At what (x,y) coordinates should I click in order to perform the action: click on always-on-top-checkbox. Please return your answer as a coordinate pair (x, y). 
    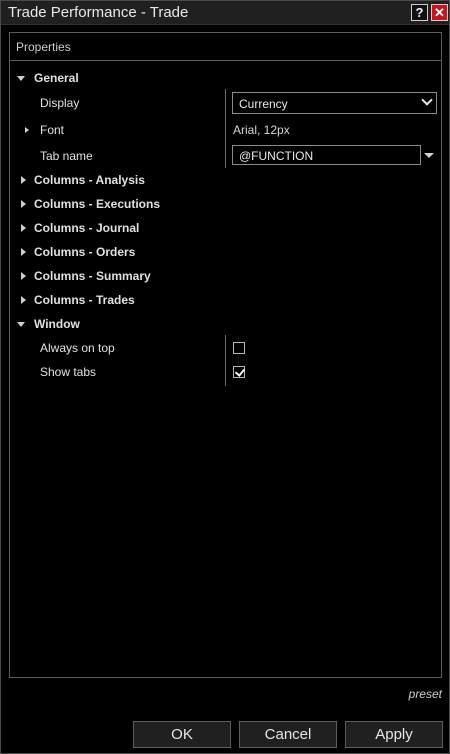
    Looking at the image, I should click on (239, 348).